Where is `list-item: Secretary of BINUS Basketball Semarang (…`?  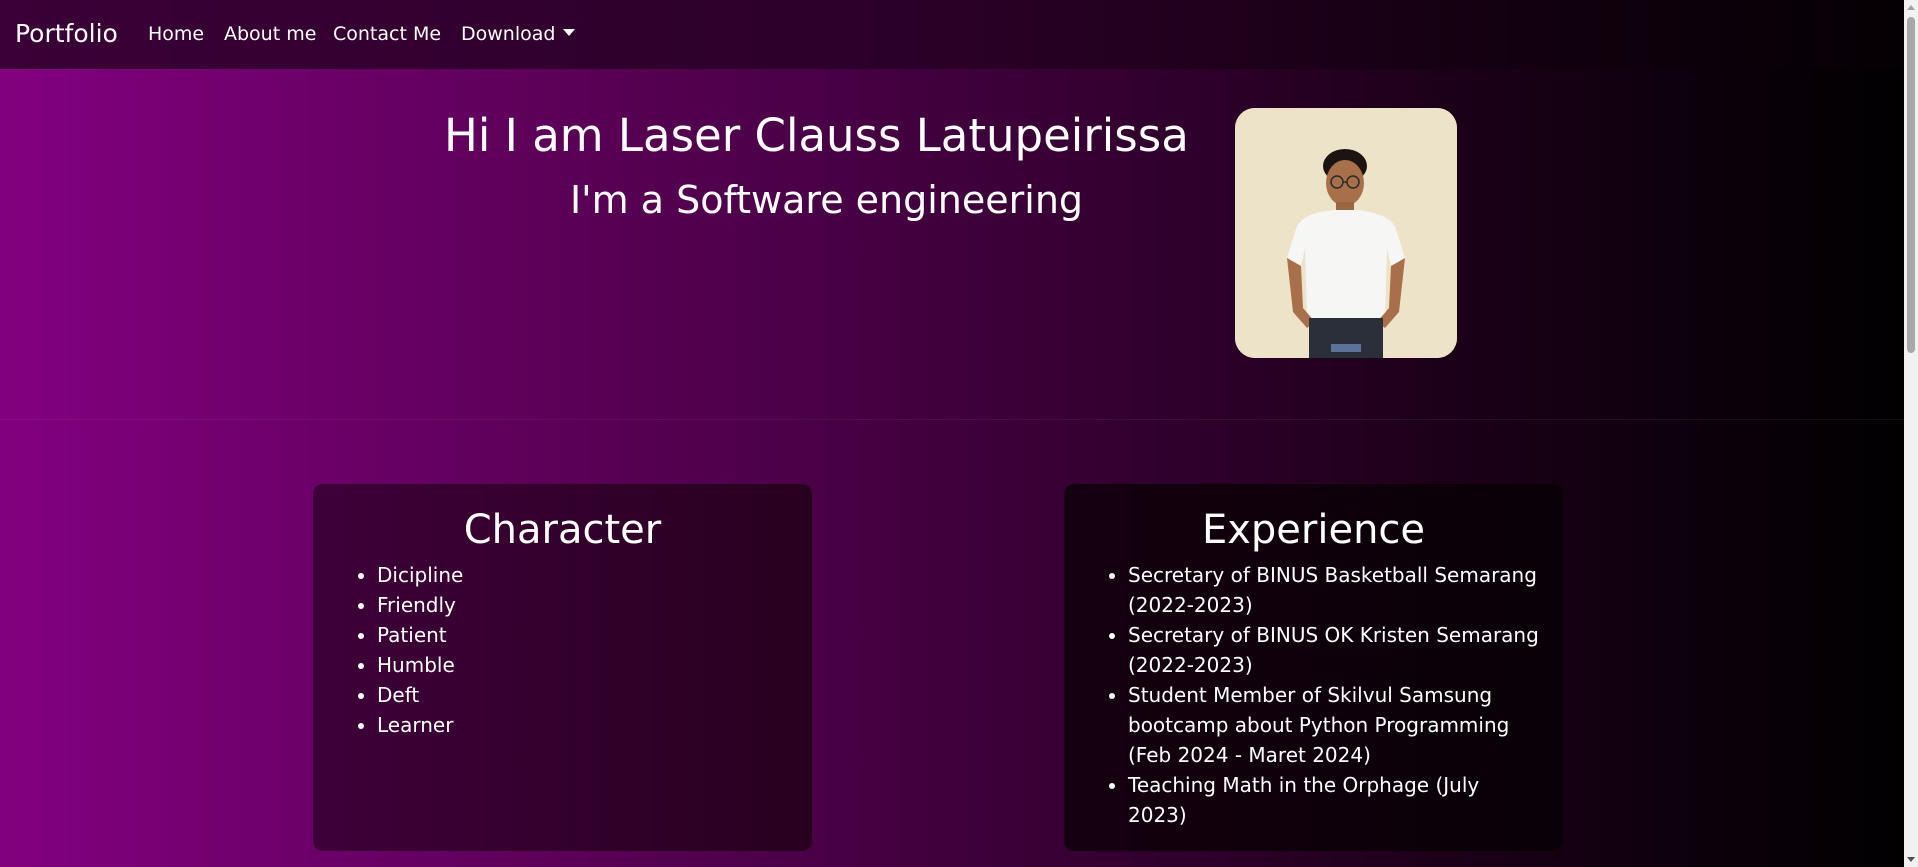
list-item: Secretary of BINUS Basketball Semarang (… is located at coordinates (1333, 590).